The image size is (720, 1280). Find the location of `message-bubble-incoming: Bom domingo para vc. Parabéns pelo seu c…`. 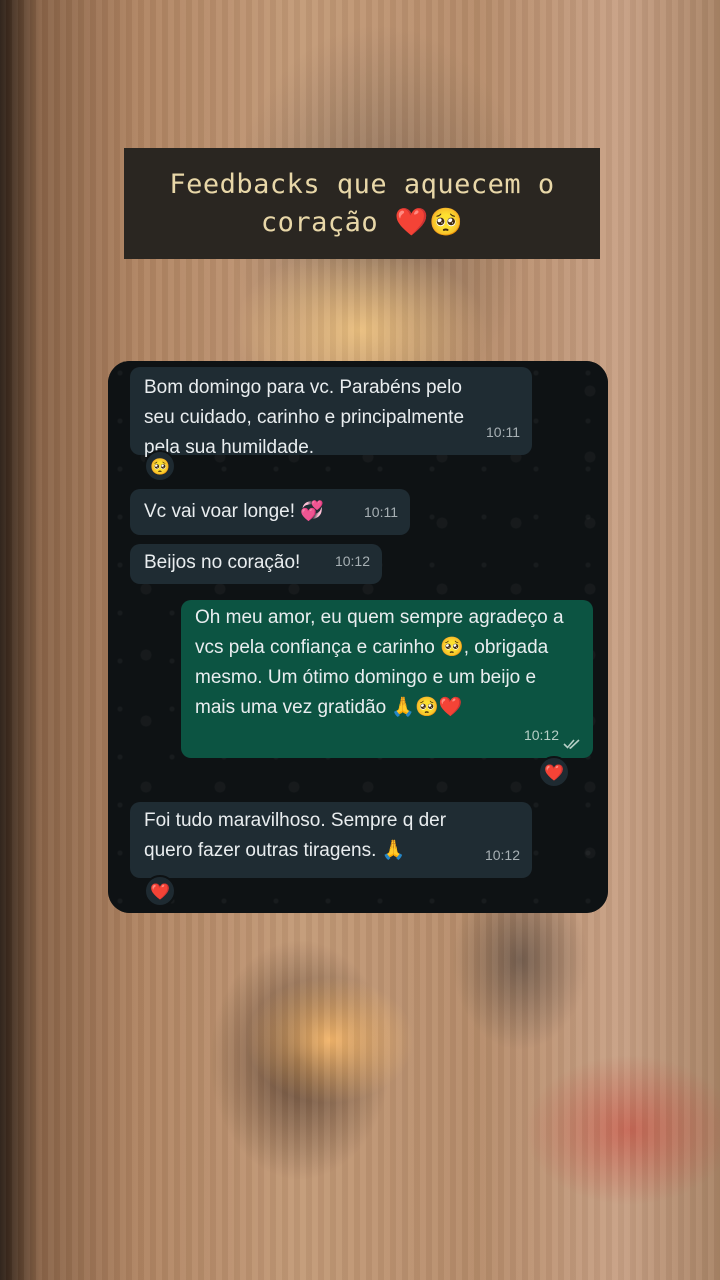

message-bubble-incoming: Bom domingo para vc. Parabéns pelo seu c… is located at coordinates (331, 412).